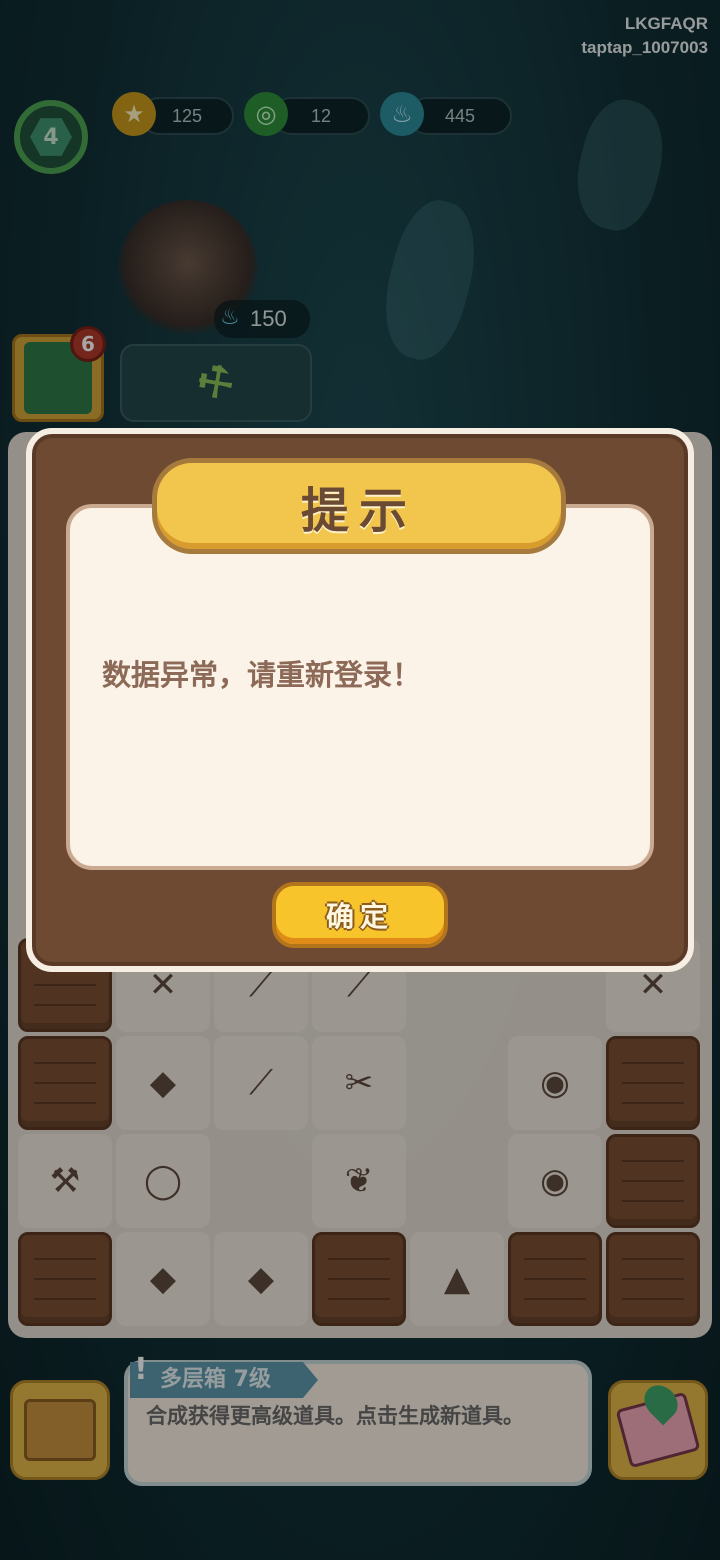 The height and width of the screenshot is (1560, 720). I want to click on dialog-title: 提示, so click(358, 511).